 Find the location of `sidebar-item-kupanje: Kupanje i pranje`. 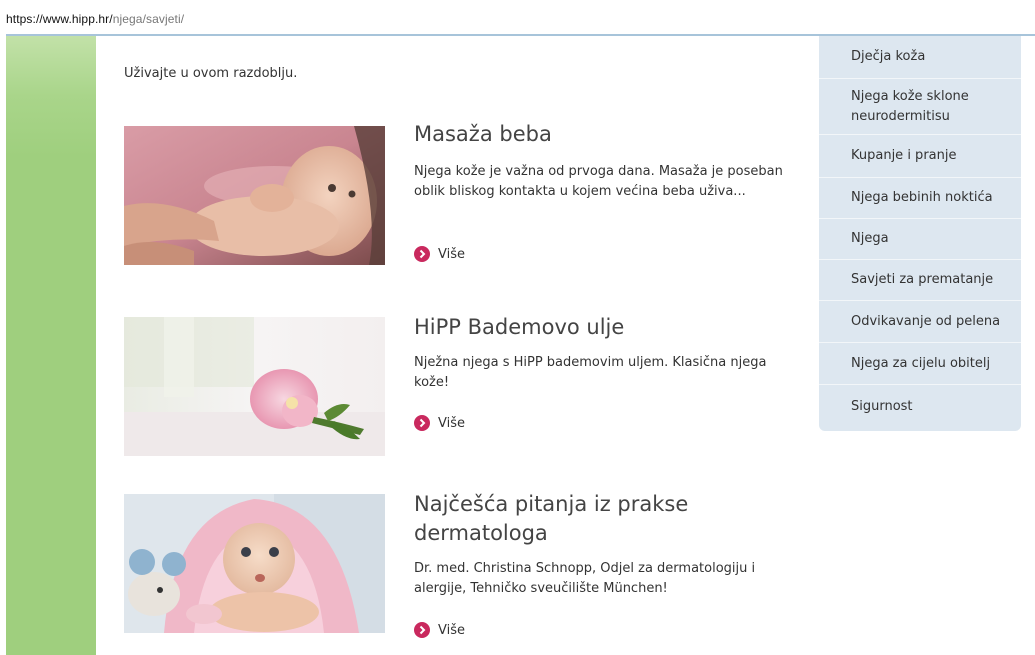

sidebar-item-kupanje: Kupanje i pranje is located at coordinates (920, 156).